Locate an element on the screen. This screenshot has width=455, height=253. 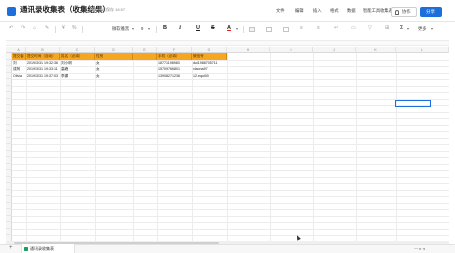
column-header: H is located at coordinates (248, 50).